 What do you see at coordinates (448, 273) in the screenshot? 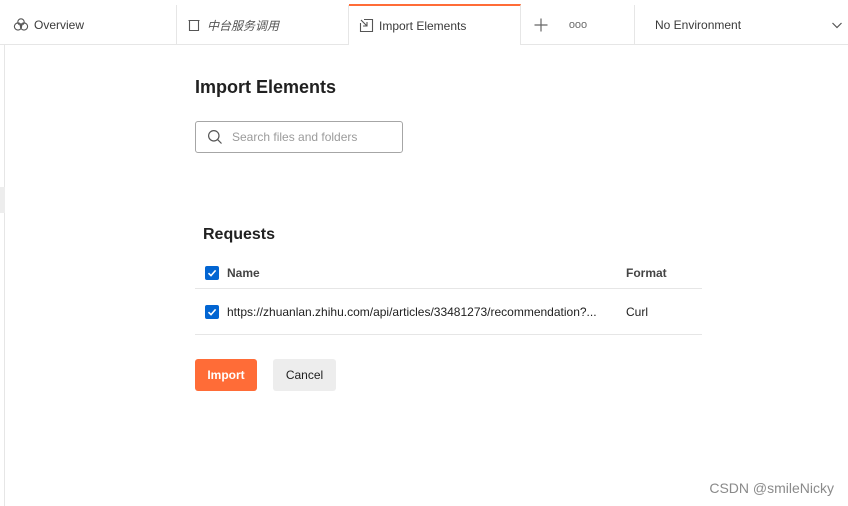
I see `table-header: Name Format` at bounding box center [448, 273].